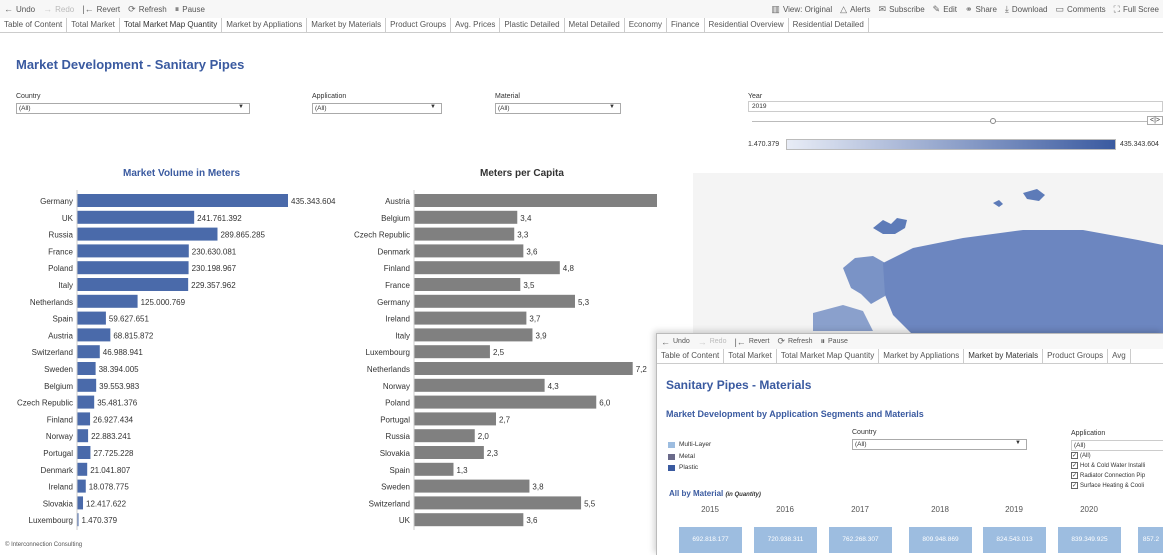 The width and height of the screenshot is (1163, 555). I want to click on material-total-box: 762.268.307, so click(860, 540).